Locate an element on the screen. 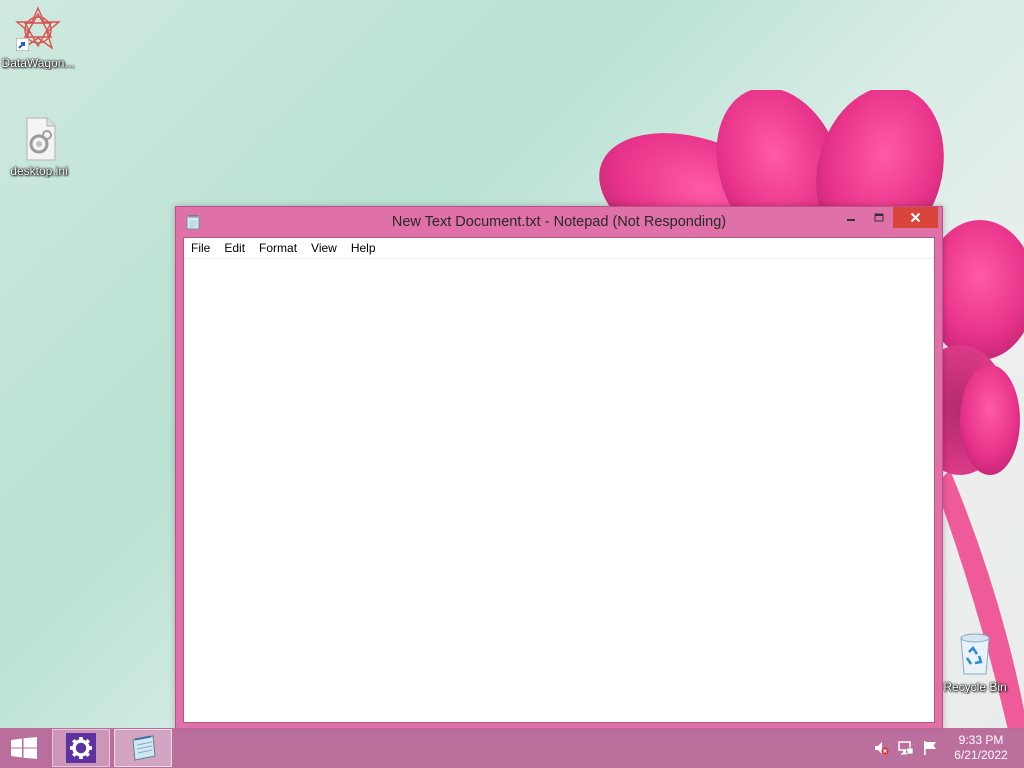 The height and width of the screenshot is (768, 1024). flag-icon is located at coordinates (930, 748).